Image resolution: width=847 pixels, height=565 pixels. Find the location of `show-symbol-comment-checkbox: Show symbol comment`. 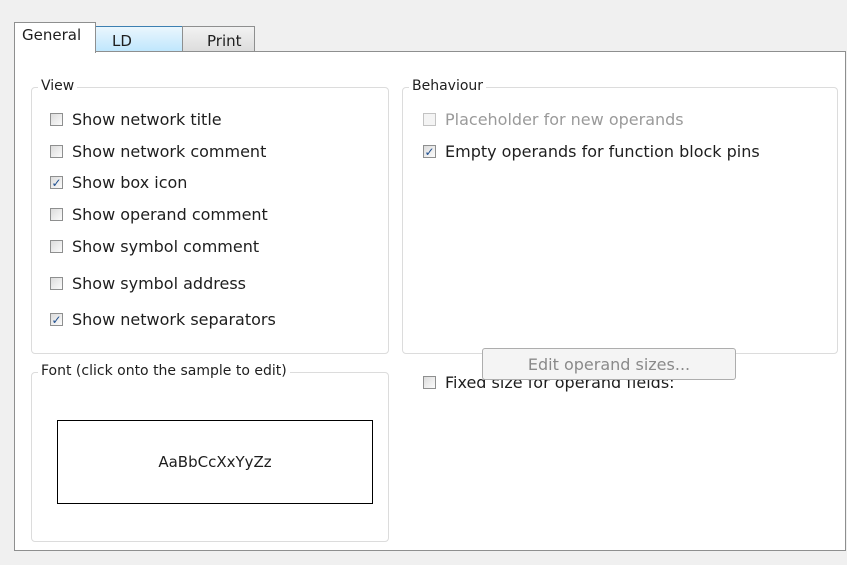

show-symbol-comment-checkbox: Show symbol comment is located at coordinates (154, 246).